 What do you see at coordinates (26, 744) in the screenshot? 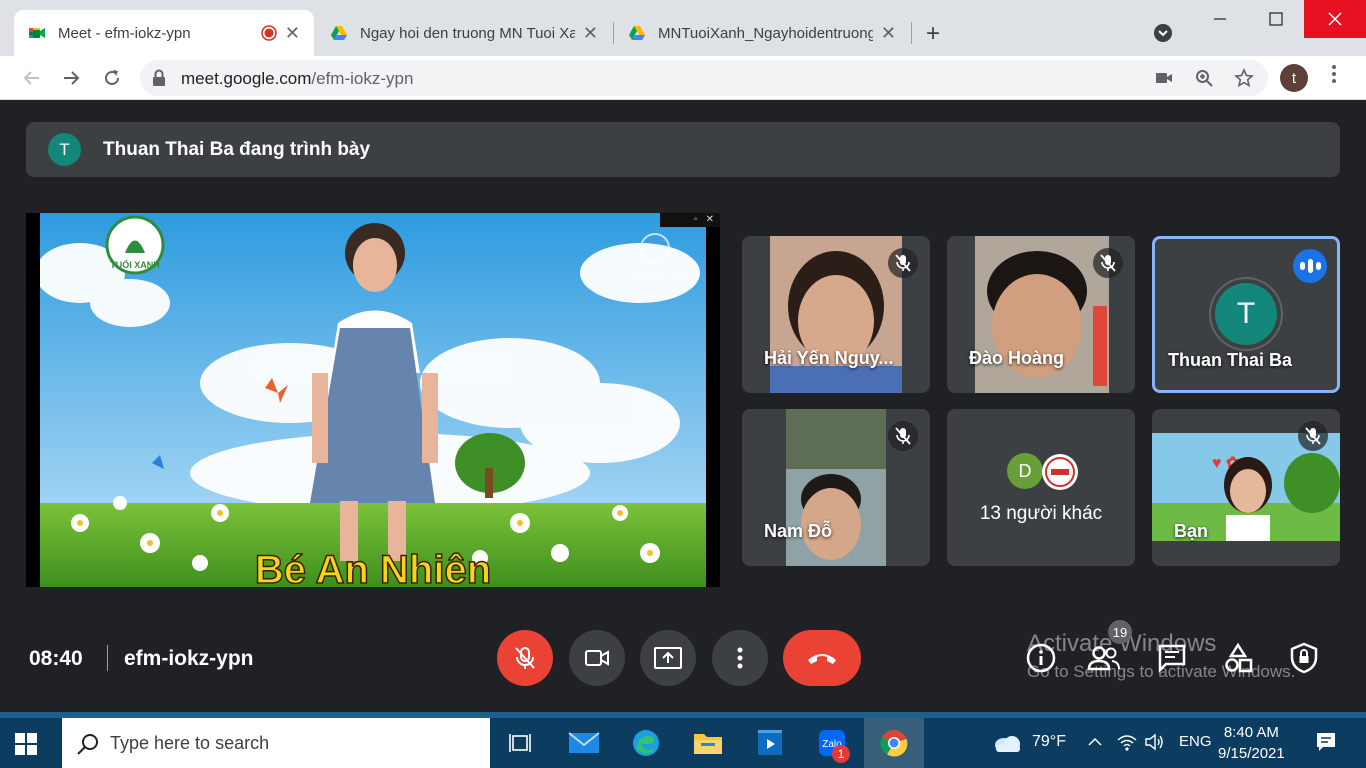
I see `windows-start-icon` at bounding box center [26, 744].